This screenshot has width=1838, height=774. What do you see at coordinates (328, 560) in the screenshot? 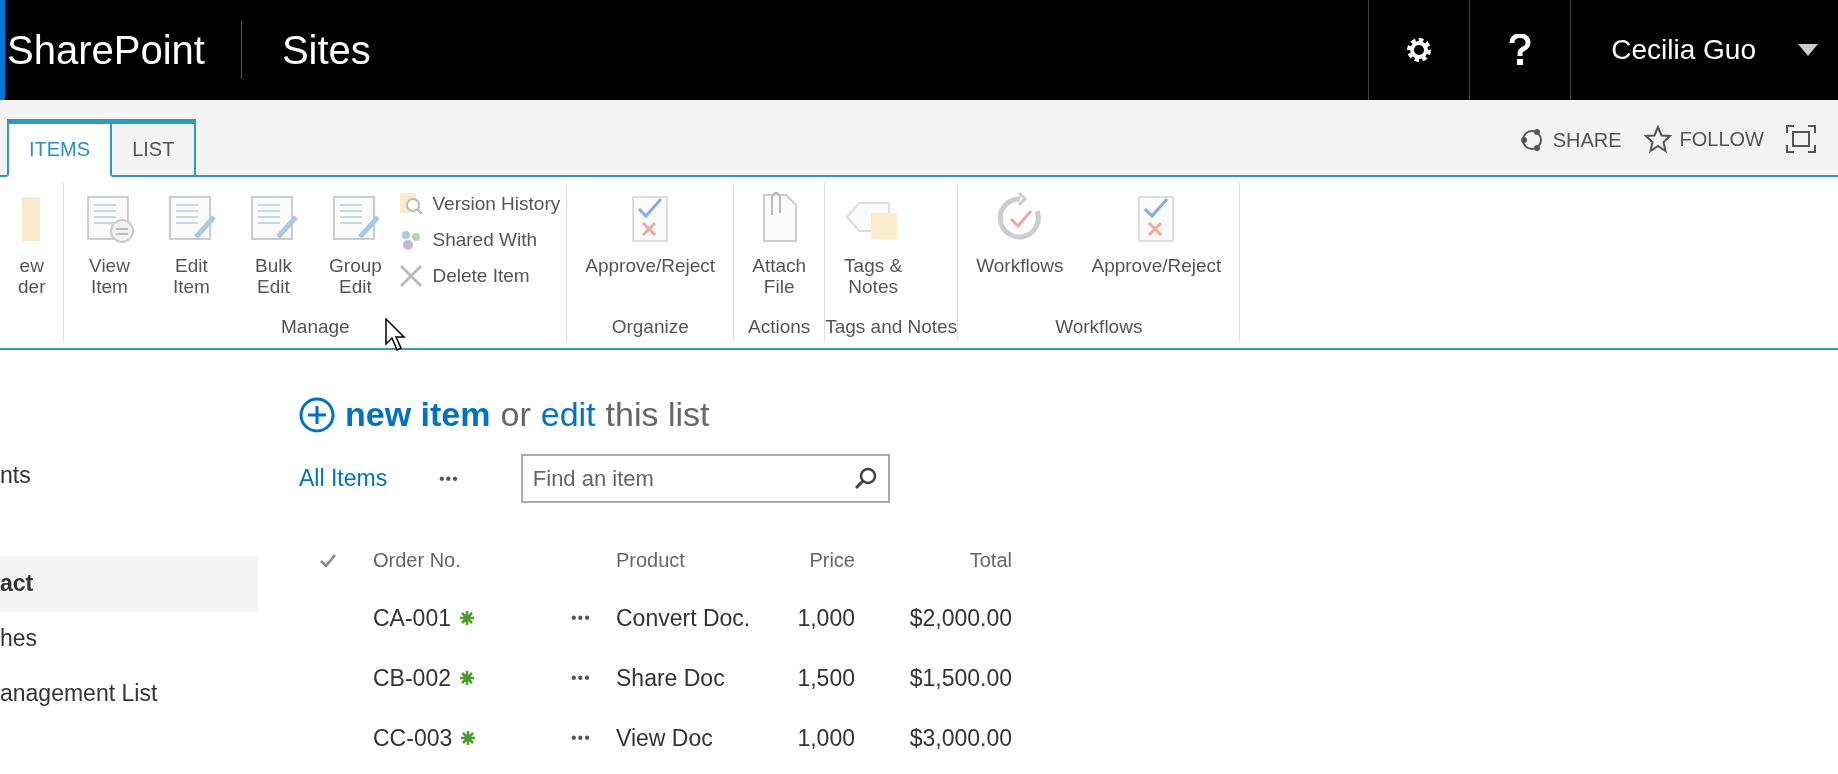
I see `check-icon` at bounding box center [328, 560].